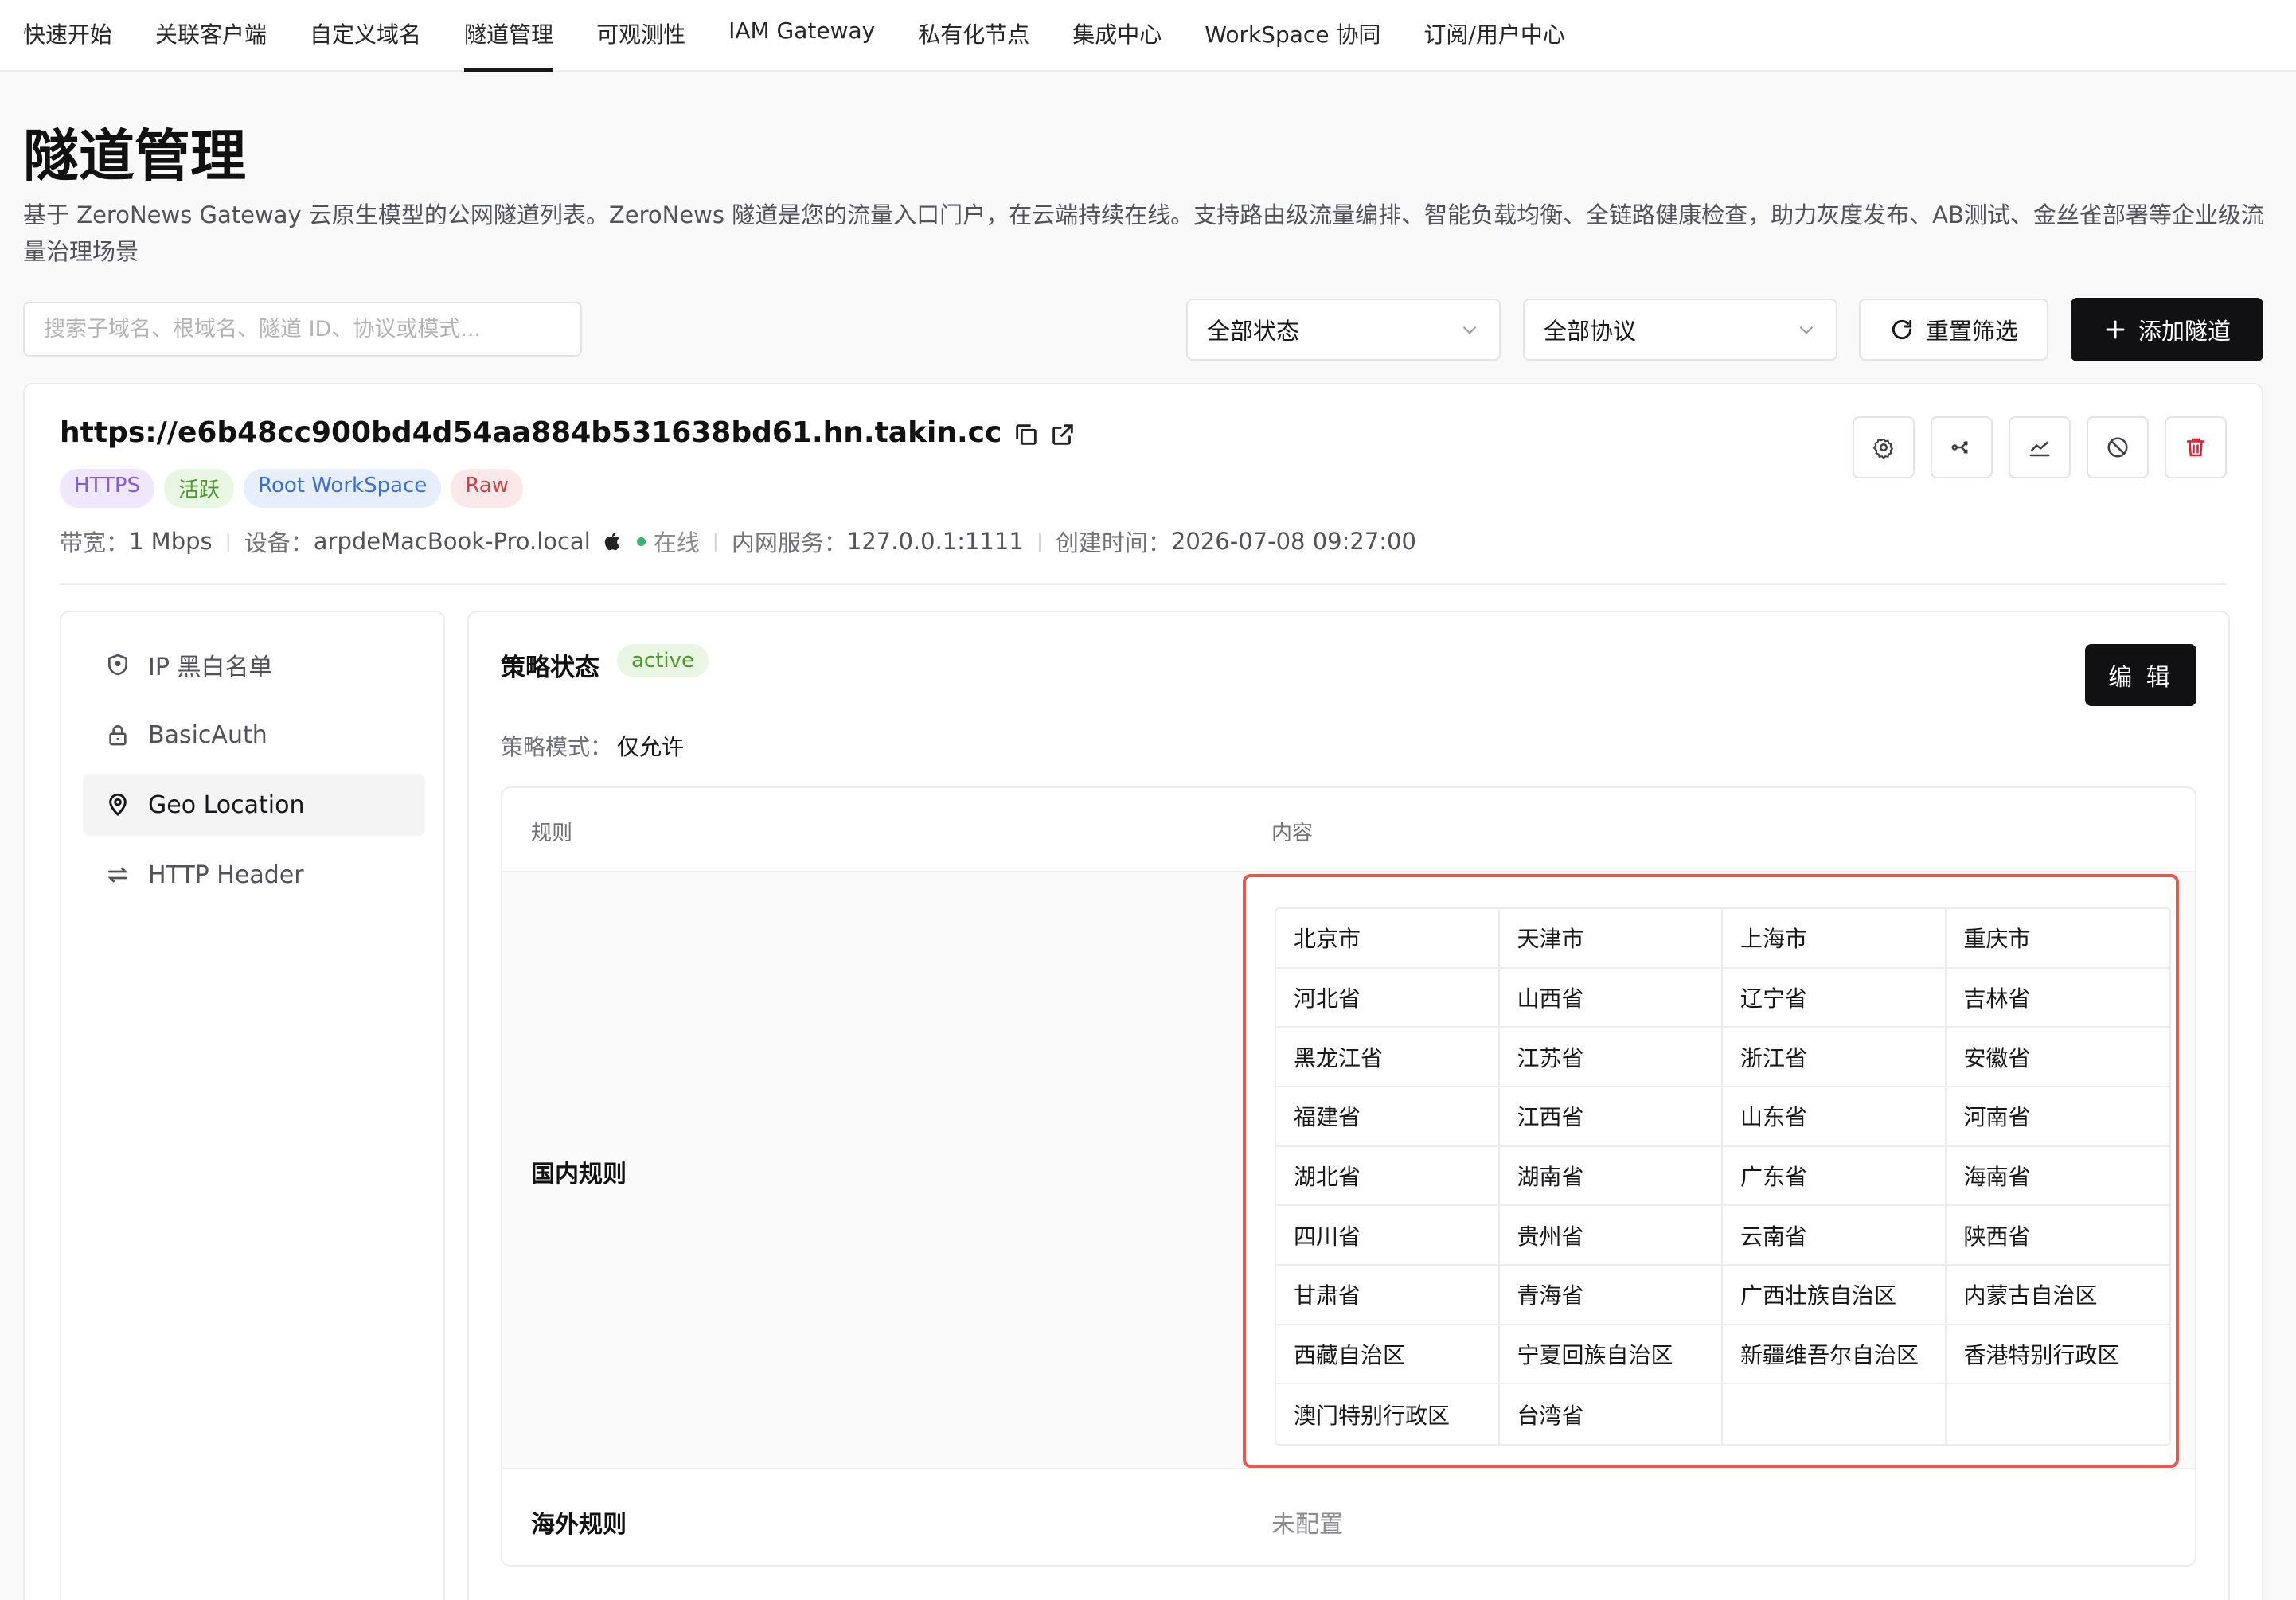  Describe the element at coordinates (1953, 330) in the screenshot. I see `reset-filters-button: 重置筛选` at that location.